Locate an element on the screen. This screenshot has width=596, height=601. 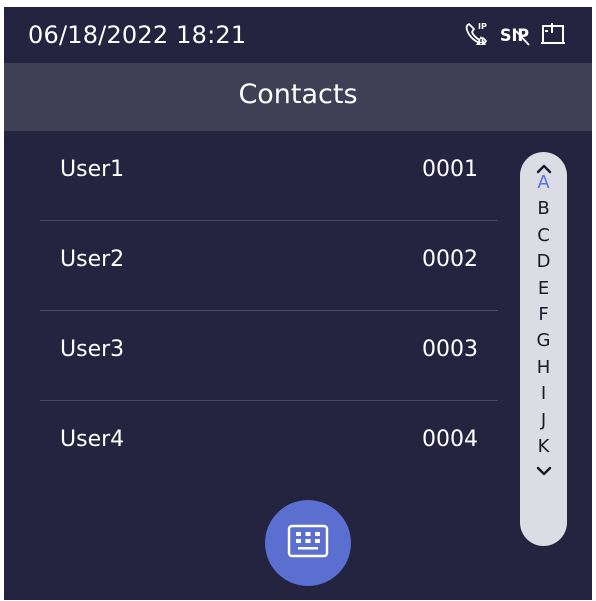
status-icons: IP SIP is located at coordinates (515, 34).